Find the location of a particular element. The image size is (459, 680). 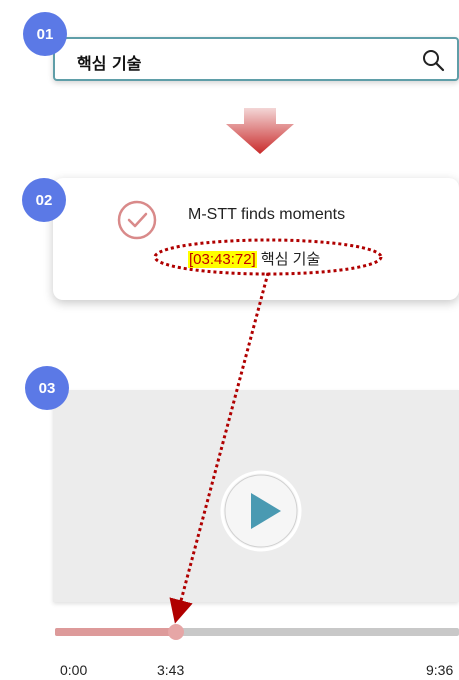

step-badge-02: 02 is located at coordinates (44, 200).